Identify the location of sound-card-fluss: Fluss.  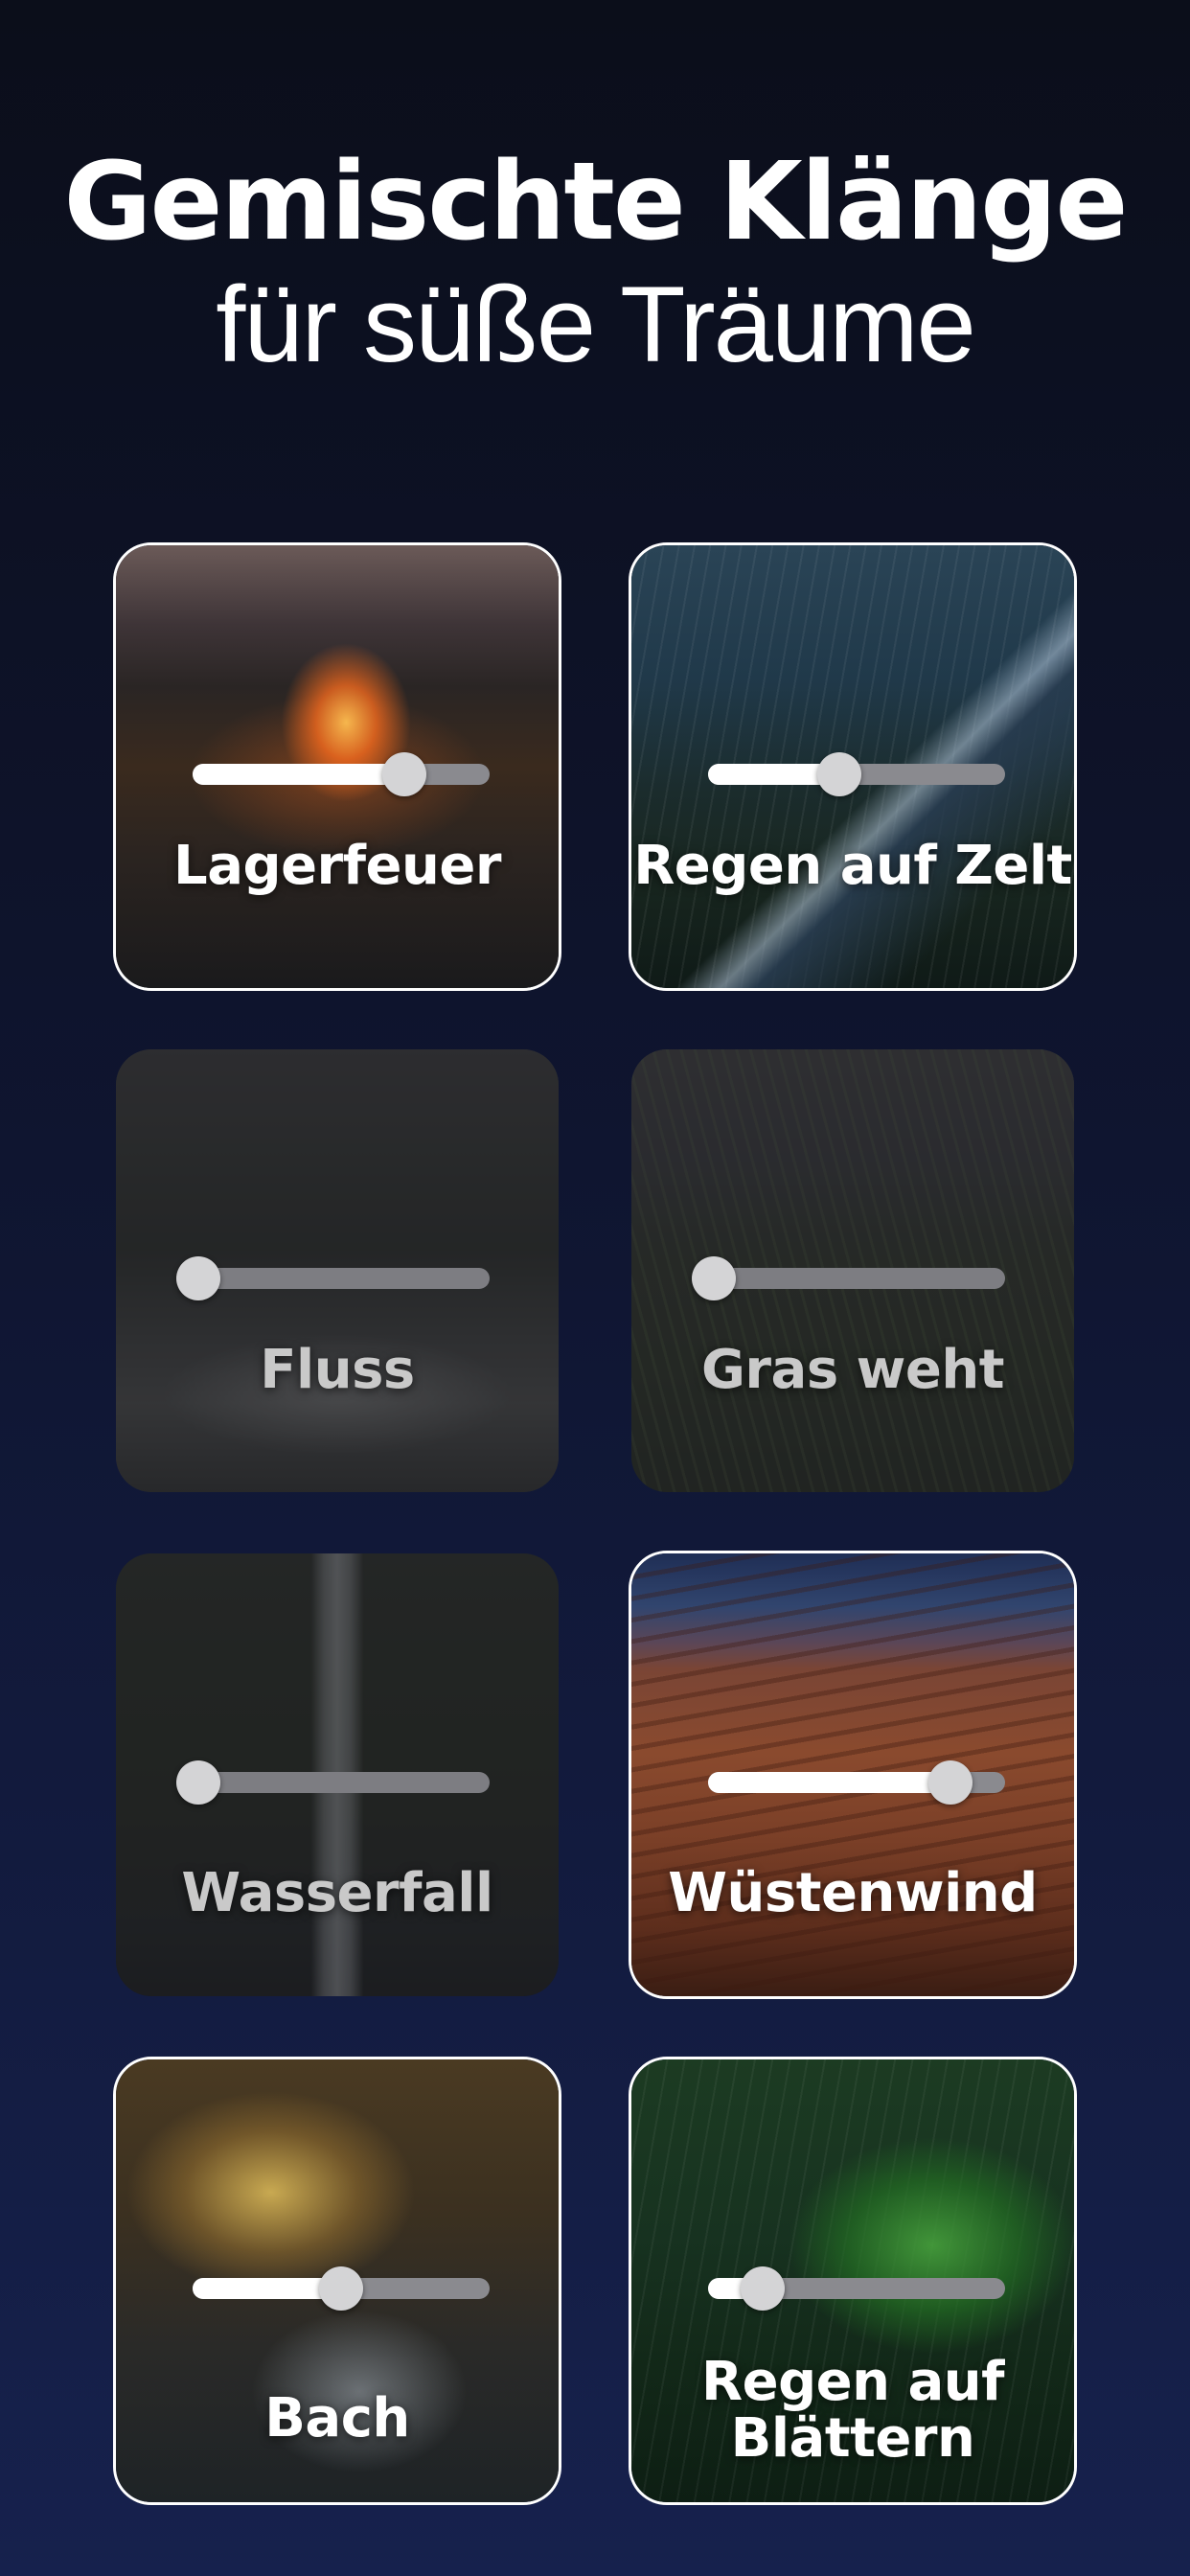
(337, 1270).